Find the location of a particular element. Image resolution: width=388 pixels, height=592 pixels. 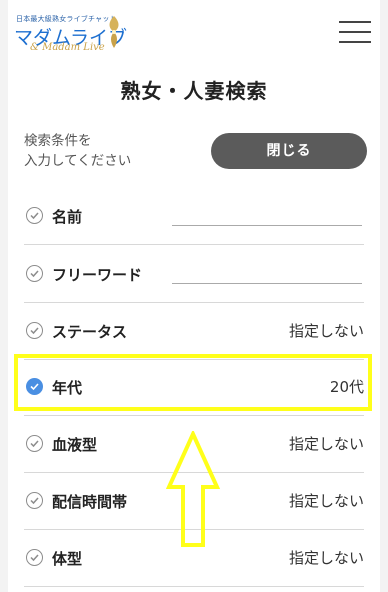

logo-ornament-icon is located at coordinates (114, 32).